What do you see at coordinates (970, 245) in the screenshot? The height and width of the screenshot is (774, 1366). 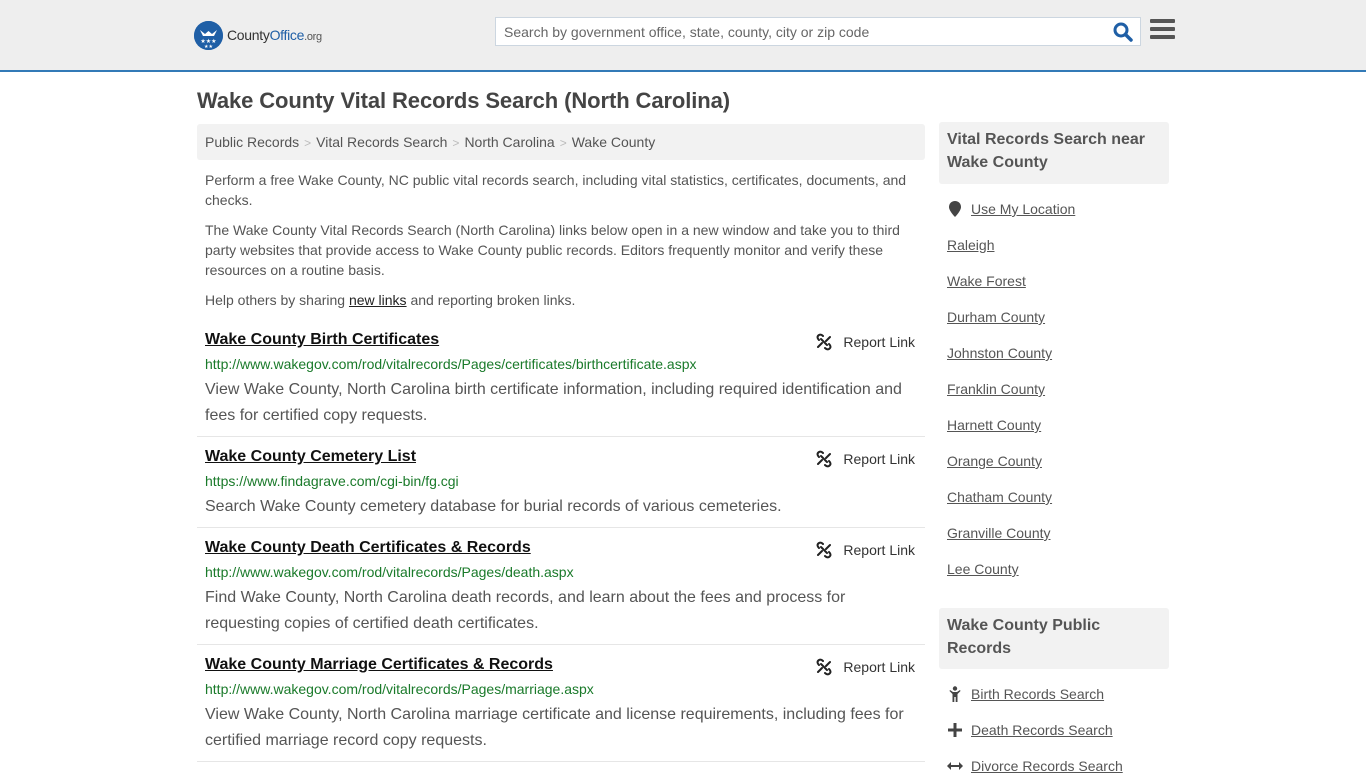 I see `nearby-link-raleigh: Raleigh` at bounding box center [970, 245].